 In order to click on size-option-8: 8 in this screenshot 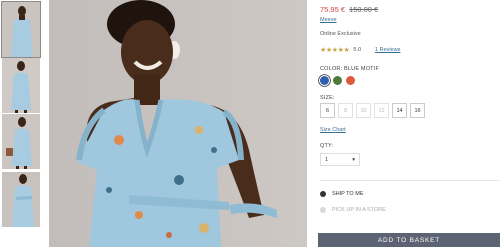, I will do `click(345, 110)`.